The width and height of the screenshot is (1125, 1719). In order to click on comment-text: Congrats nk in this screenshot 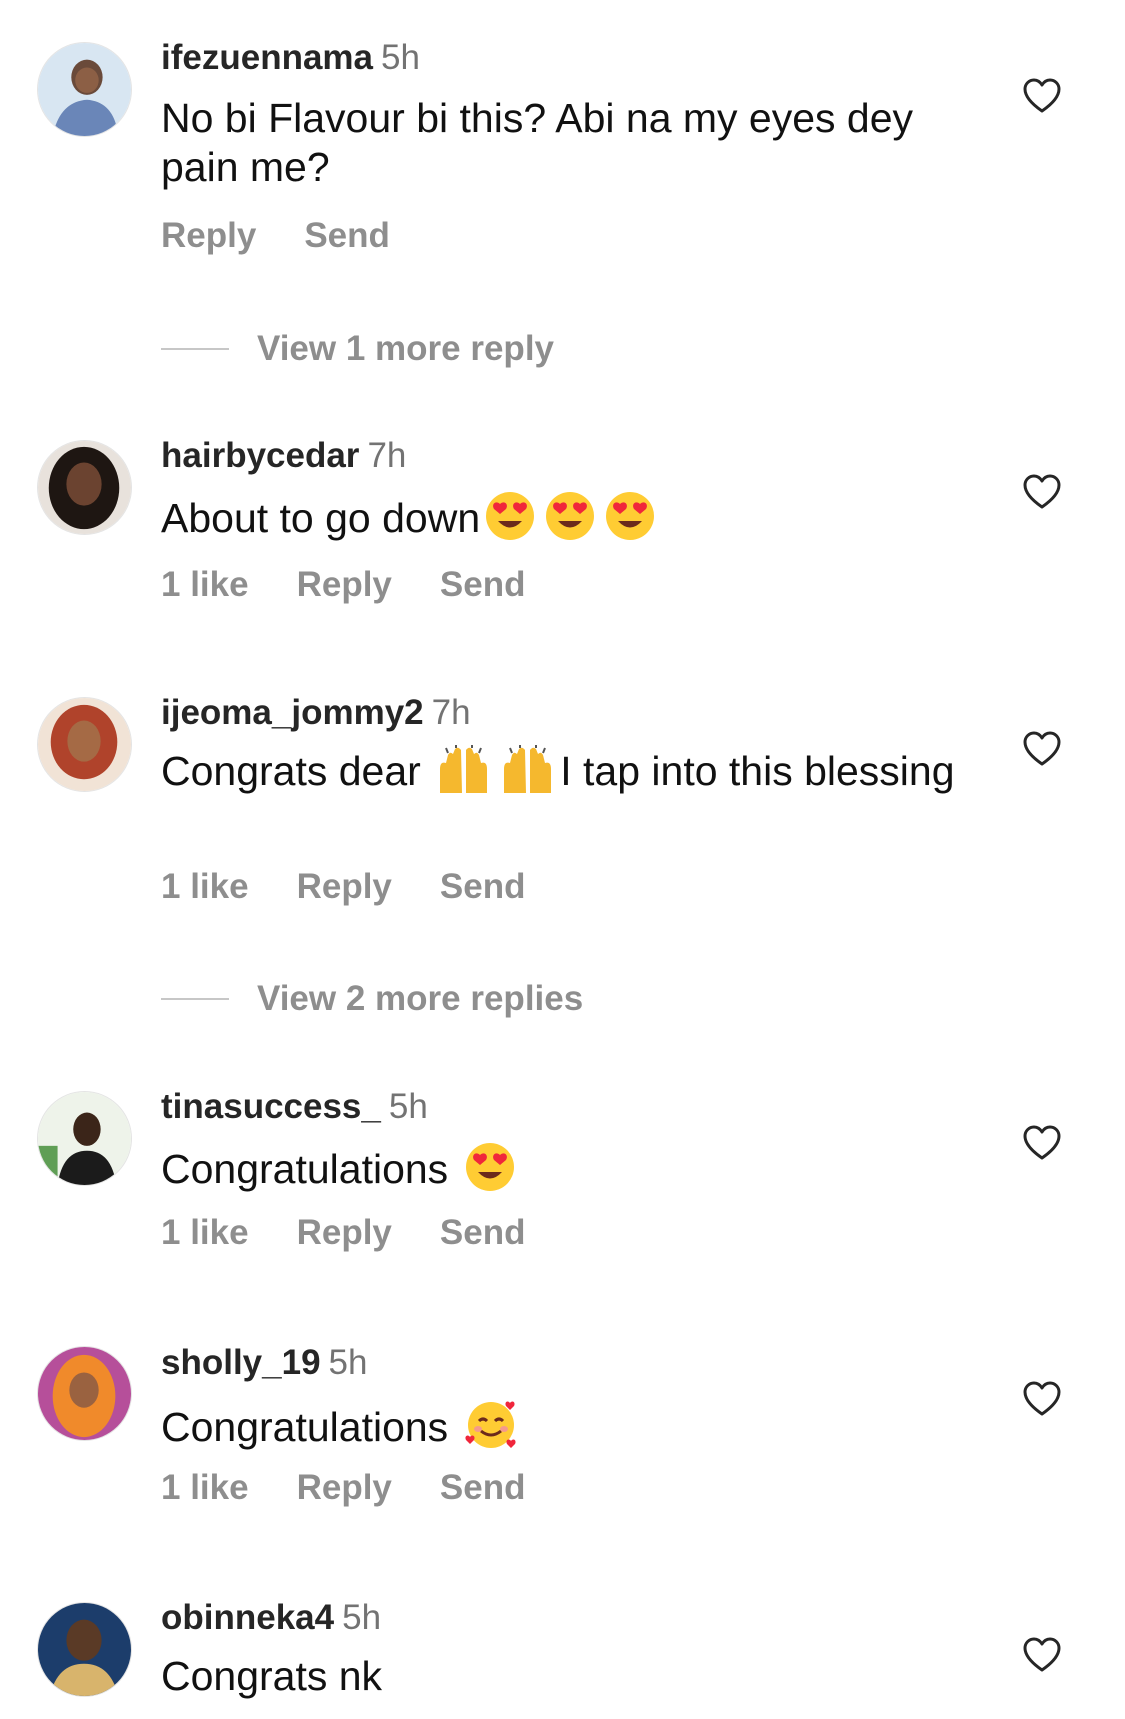, I will do `click(272, 1676)`.